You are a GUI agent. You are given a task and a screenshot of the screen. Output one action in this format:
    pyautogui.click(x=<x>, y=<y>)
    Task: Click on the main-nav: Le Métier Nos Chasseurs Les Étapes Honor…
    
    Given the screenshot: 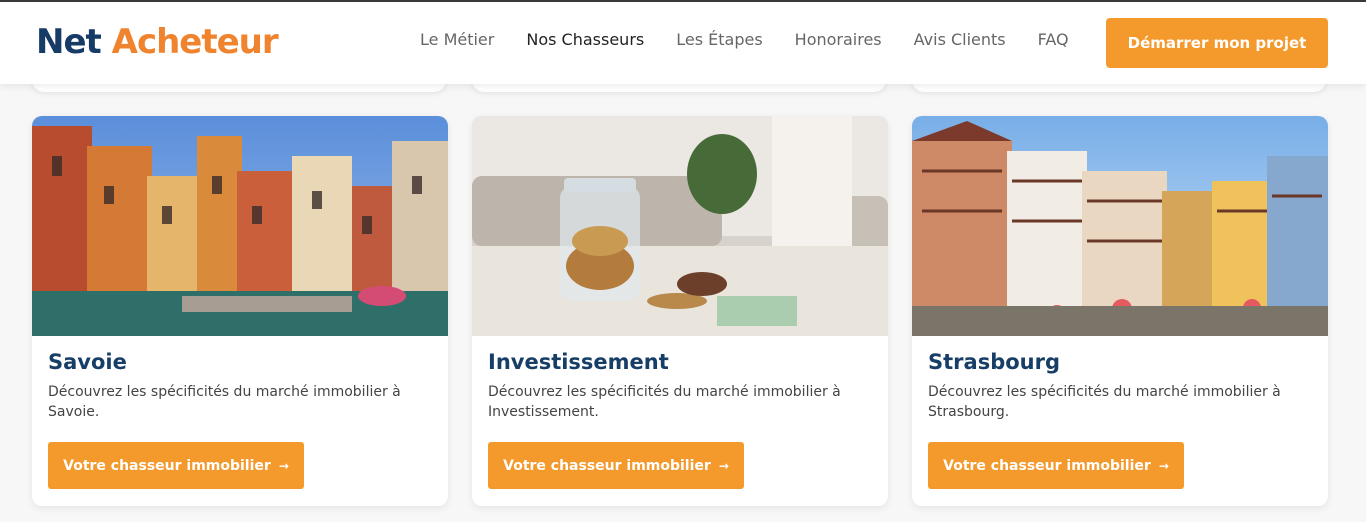 What is the action you would take?
    pyautogui.click(x=744, y=39)
    